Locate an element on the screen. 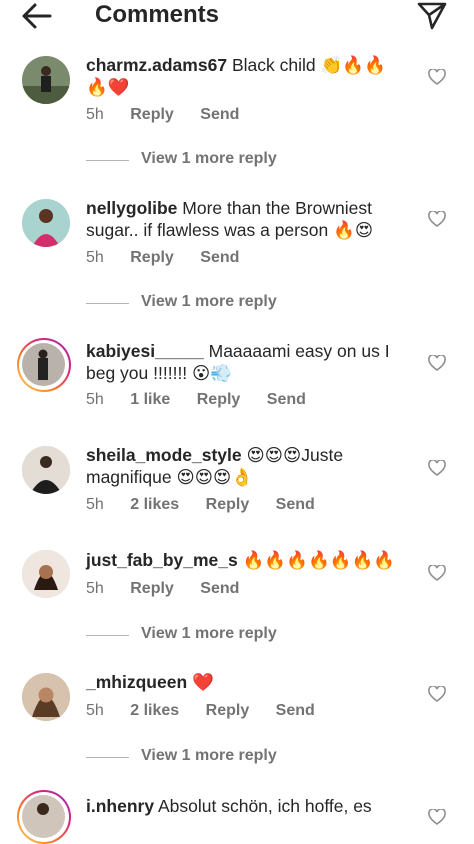  share-button is located at coordinates (432, 16).